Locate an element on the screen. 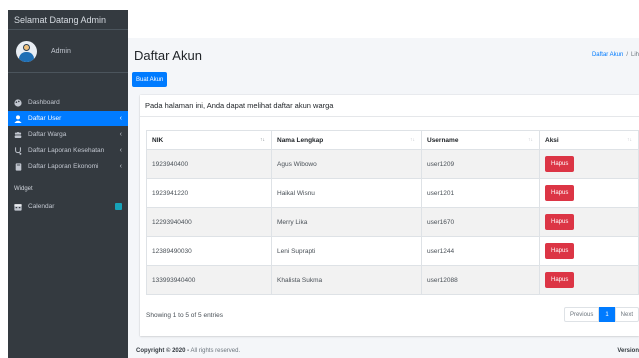 The height and width of the screenshot is (358, 639). table-row: 1923941220 Haikal Wisnu user1201 Hapus is located at coordinates (392, 193).